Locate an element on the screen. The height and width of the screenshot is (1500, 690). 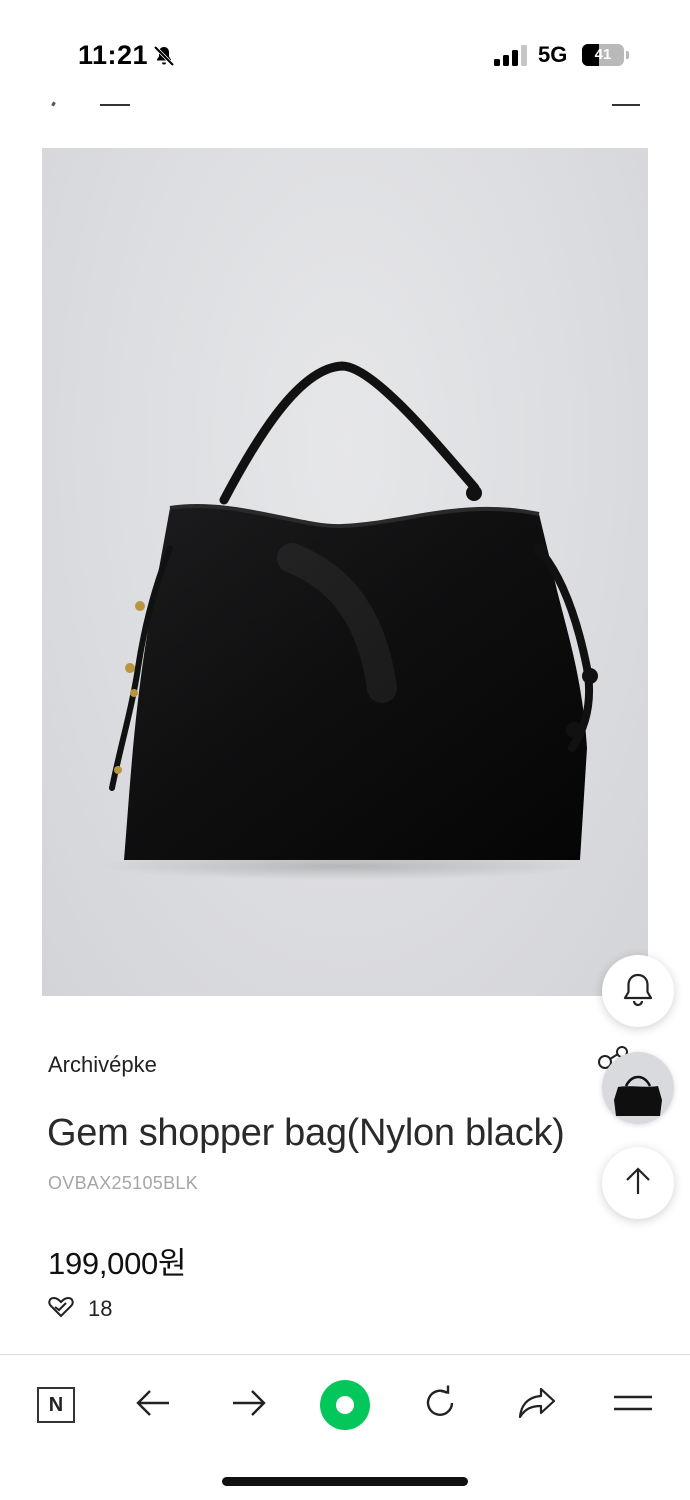
reload-icon is located at coordinates (440, 1405).